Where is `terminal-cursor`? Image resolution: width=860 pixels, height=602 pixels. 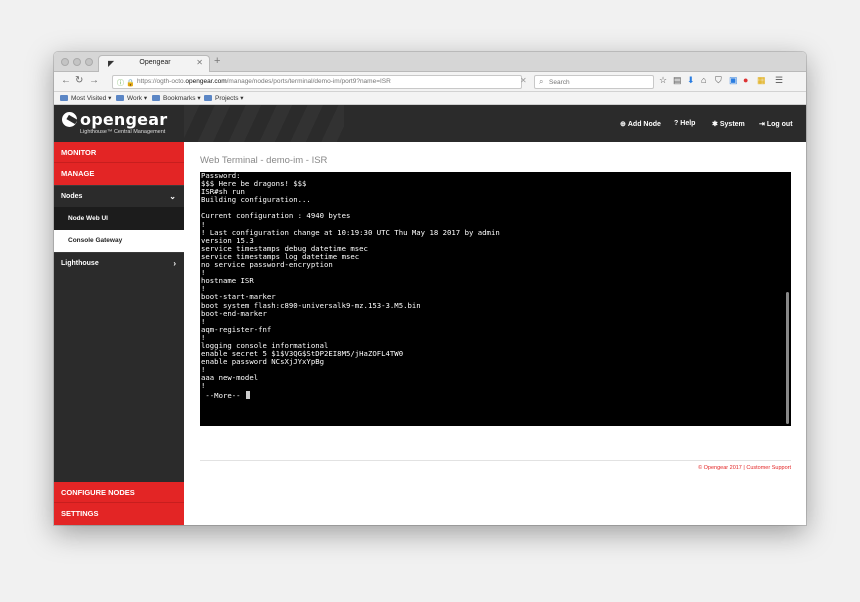
terminal-cursor is located at coordinates (247, 394).